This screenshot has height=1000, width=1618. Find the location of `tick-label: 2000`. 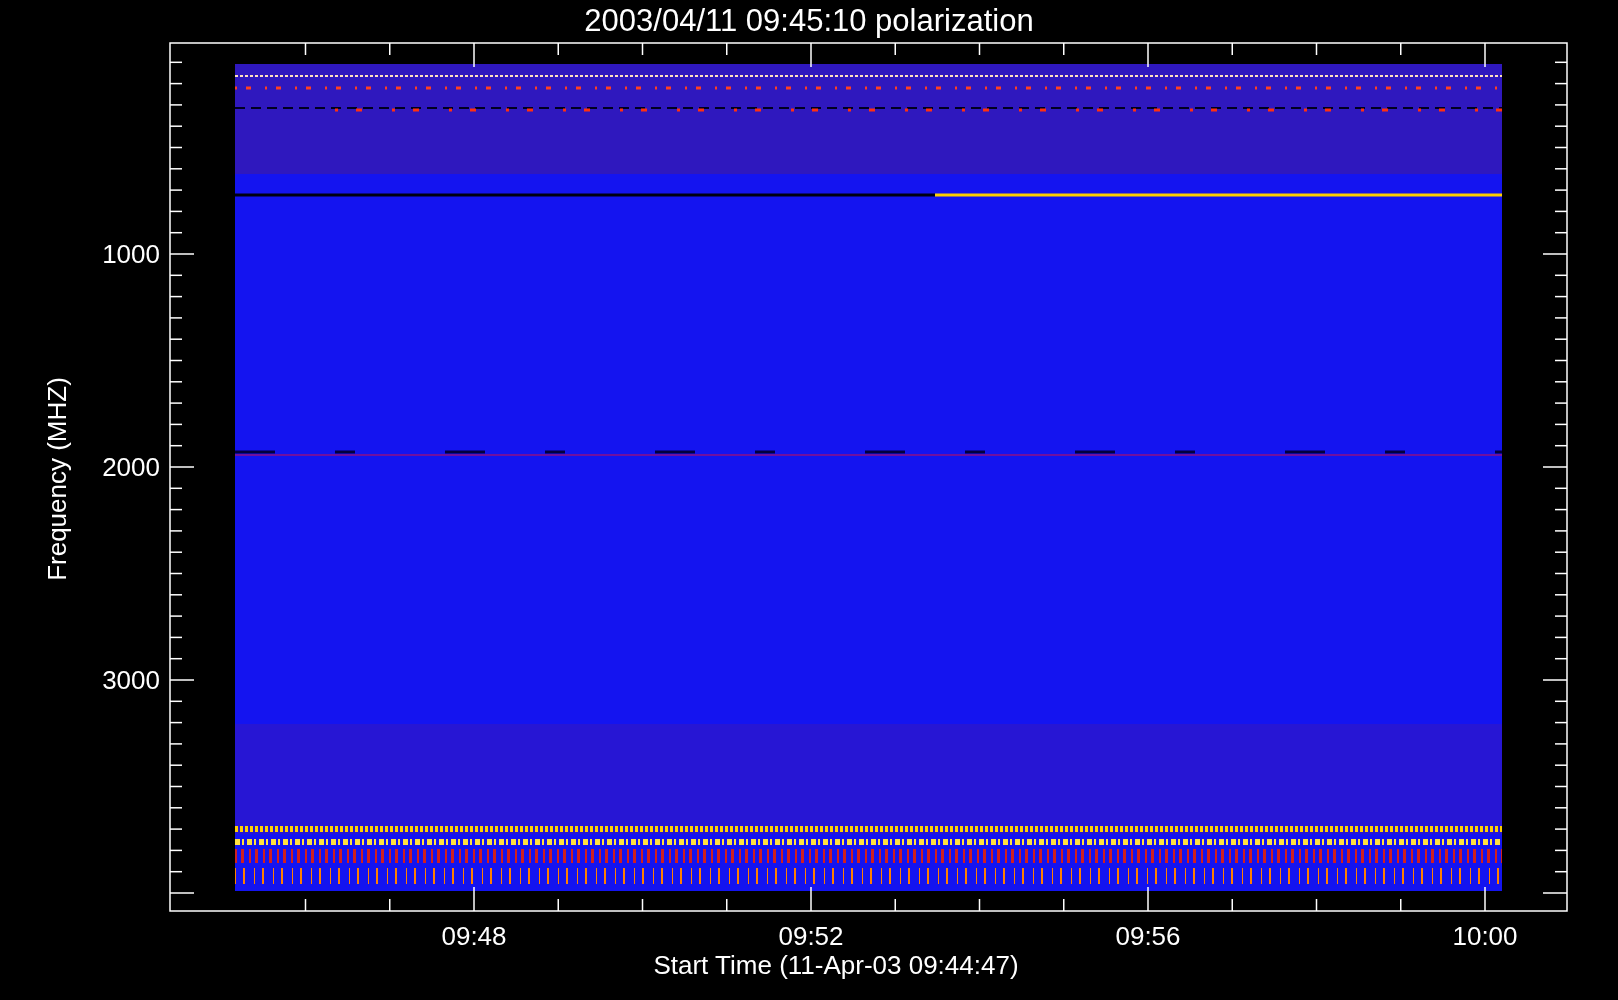

tick-label: 2000 is located at coordinates (131, 467).